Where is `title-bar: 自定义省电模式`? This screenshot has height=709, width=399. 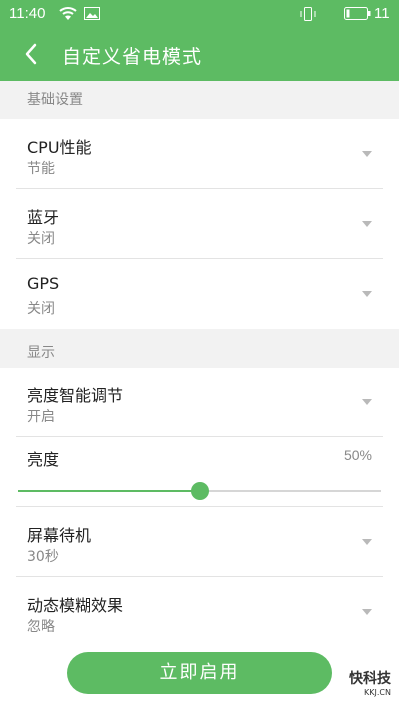 title-bar: 自定义省电模式 is located at coordinates (199, 54).